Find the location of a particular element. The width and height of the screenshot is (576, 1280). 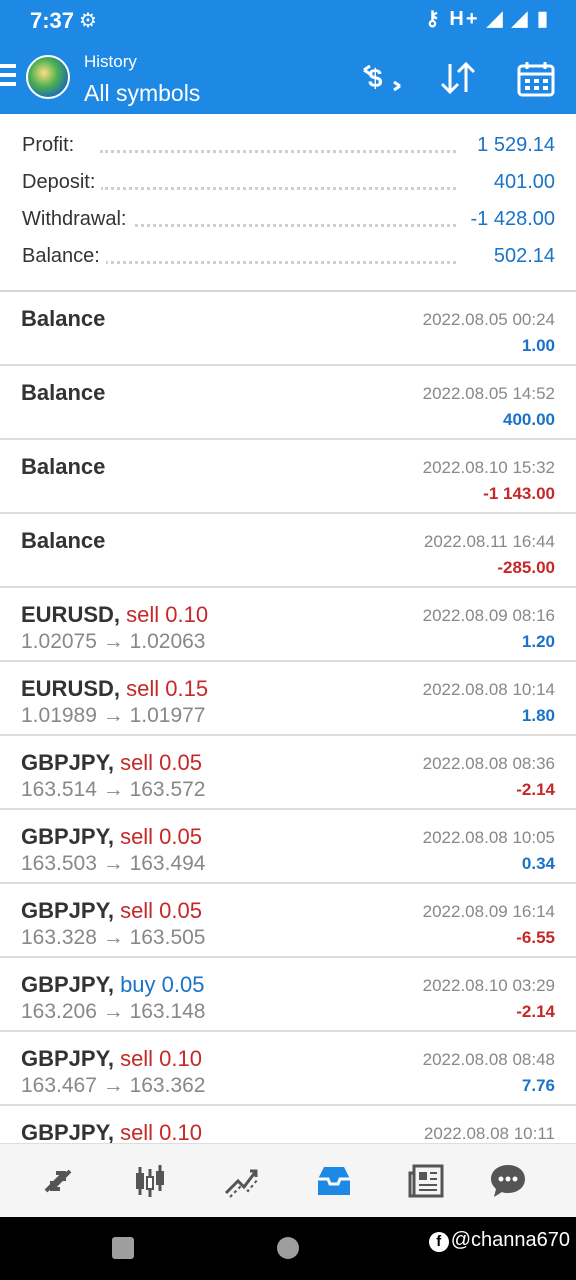

summary-balance: Balance: 502.14 is located at coordinates (288, 263).